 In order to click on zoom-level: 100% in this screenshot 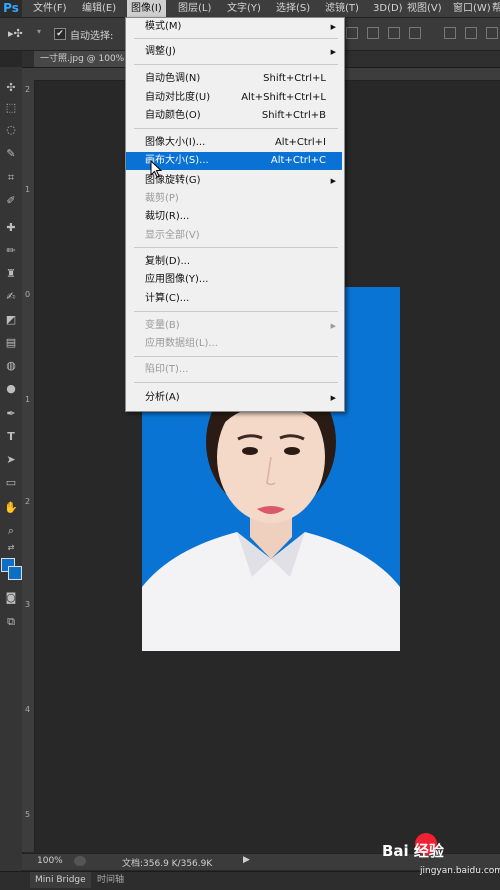, I will do `click(50, 861)`.